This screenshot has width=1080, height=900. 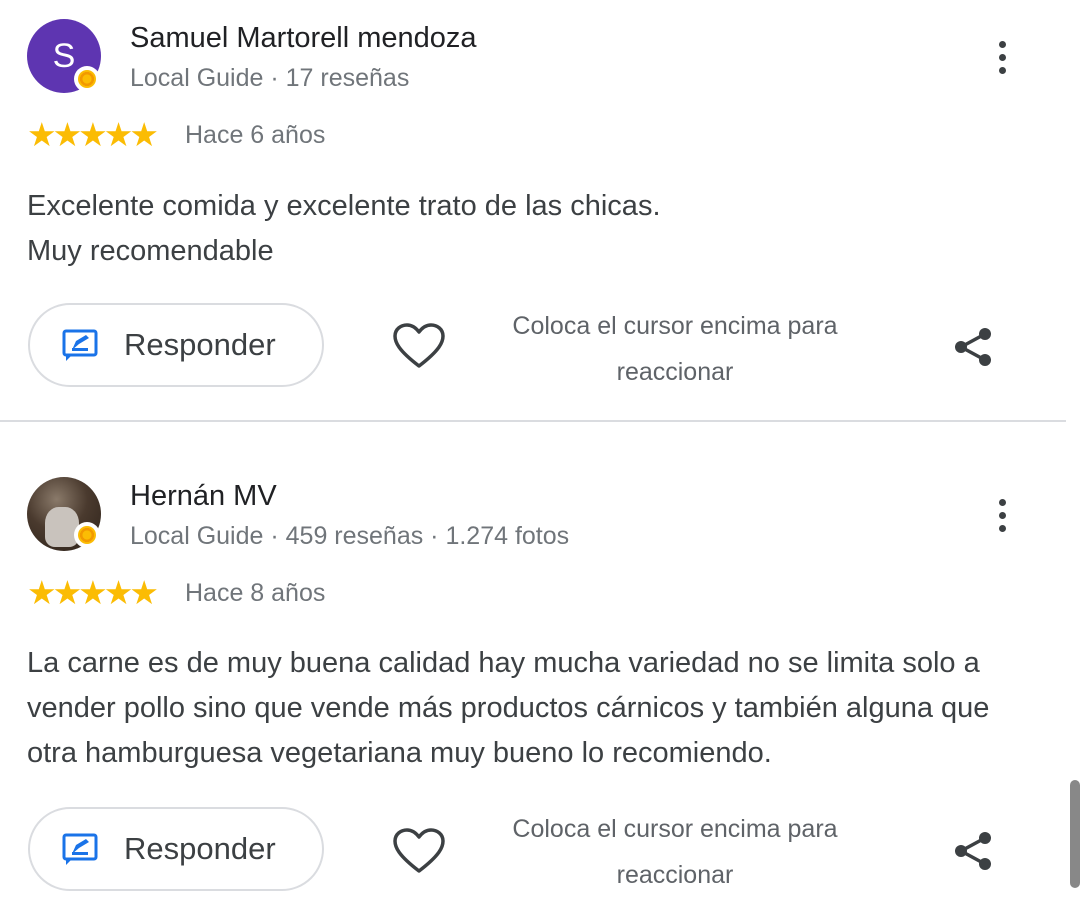 What do you see at coordinates (270, 78) in the screenshot?
I see `reviewer-meta: Local Guide · 17 reseñas` at bounding box center [270, 78].